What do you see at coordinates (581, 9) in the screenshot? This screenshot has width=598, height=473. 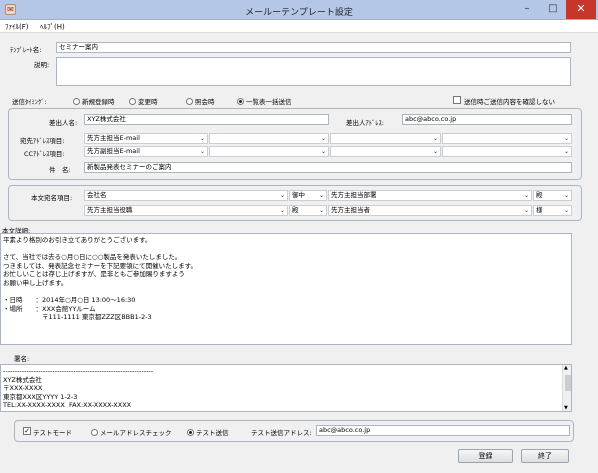 I see `close-button: ✕` at bounding box center [581, 9].